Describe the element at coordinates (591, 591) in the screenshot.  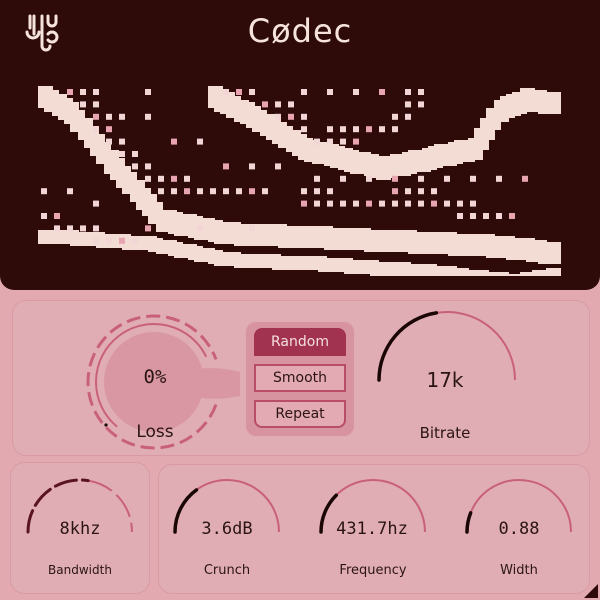
I see `resize-handle` at that location.